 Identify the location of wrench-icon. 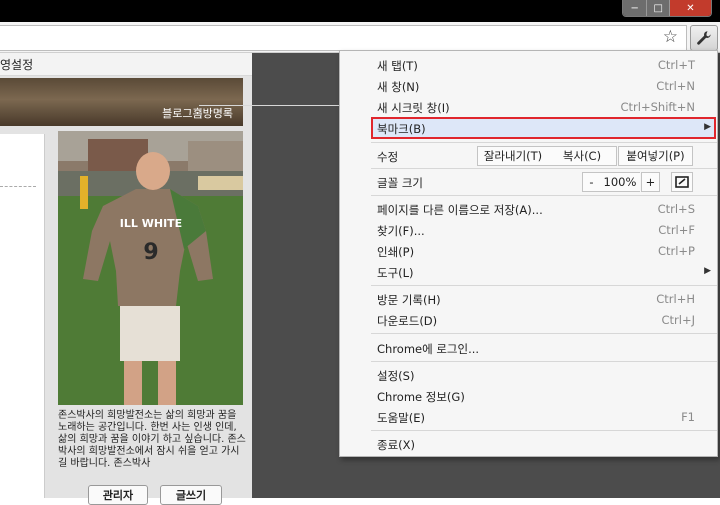
(704, 38).